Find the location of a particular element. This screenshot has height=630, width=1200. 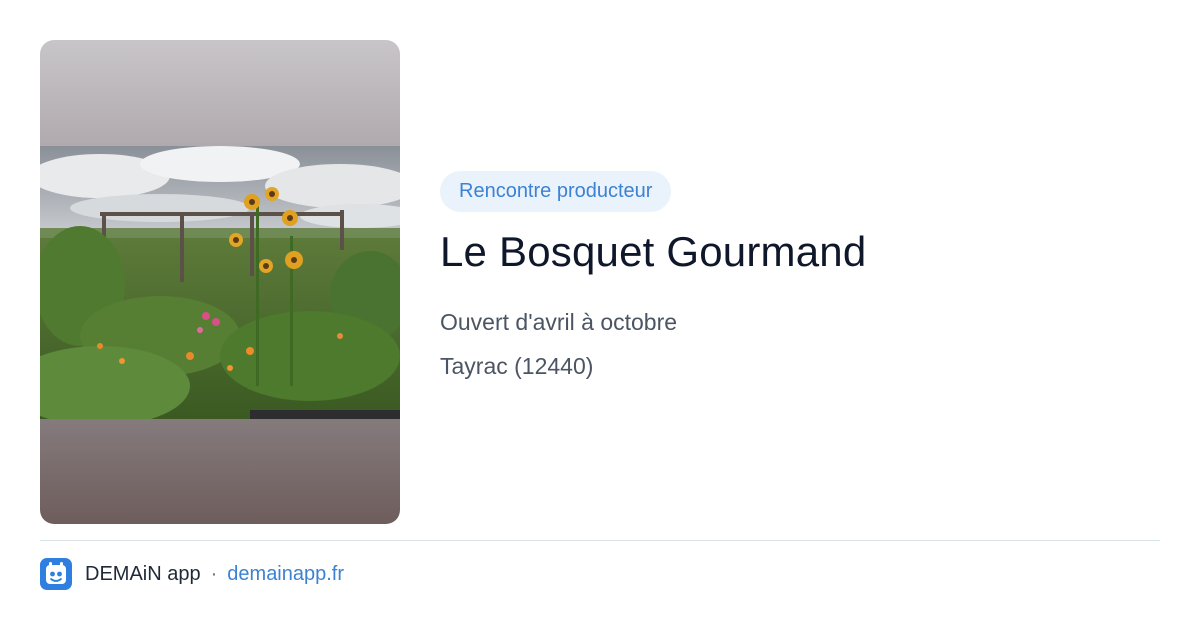

location-text: Tayrac (12440) is located at coordinates (517, 366).